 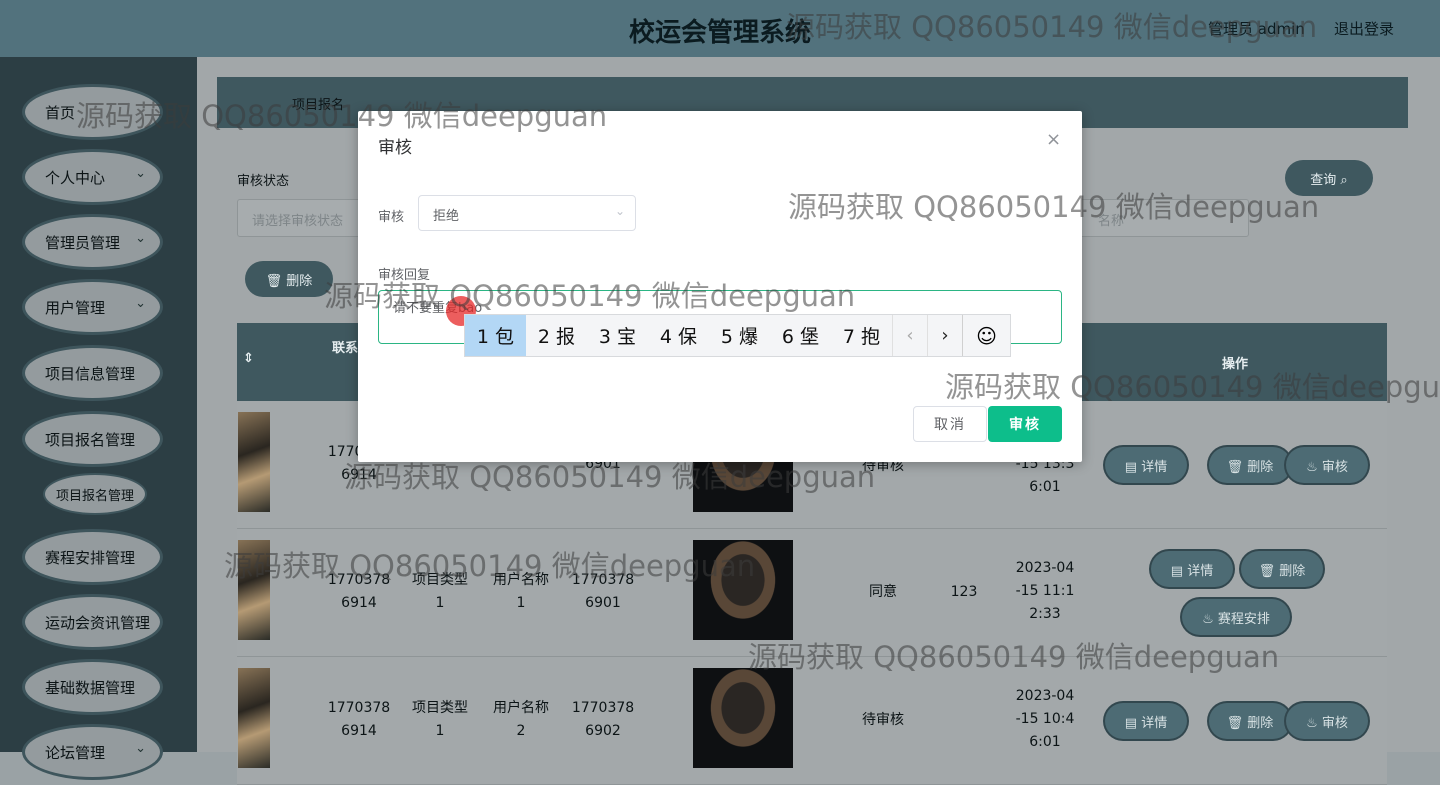 I want to click on sidebar-item-news: 运动会资讯管理, so click(x=92, y=622).